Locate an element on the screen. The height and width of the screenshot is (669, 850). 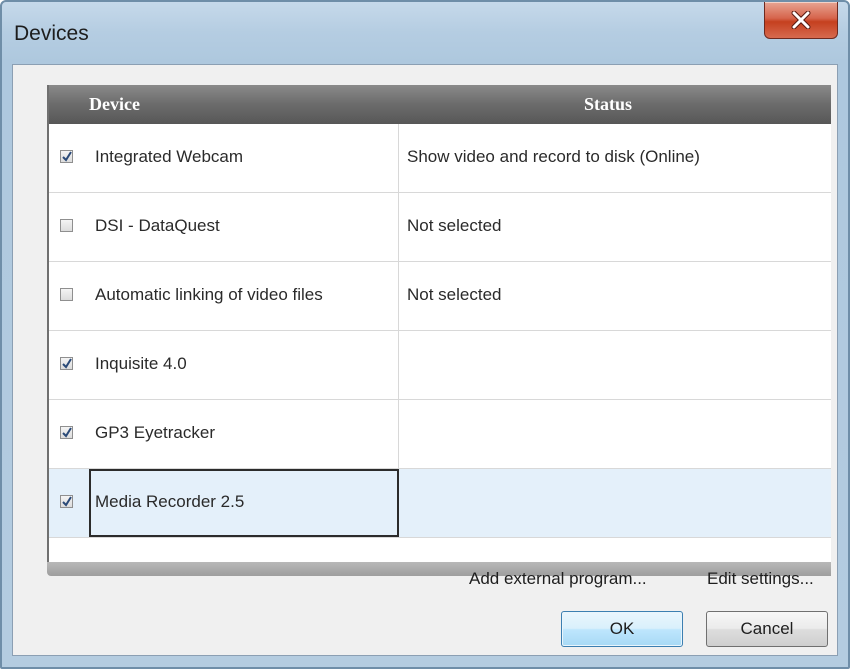
device-name: DSI - DataQuest is located at coordinates (157, 225).